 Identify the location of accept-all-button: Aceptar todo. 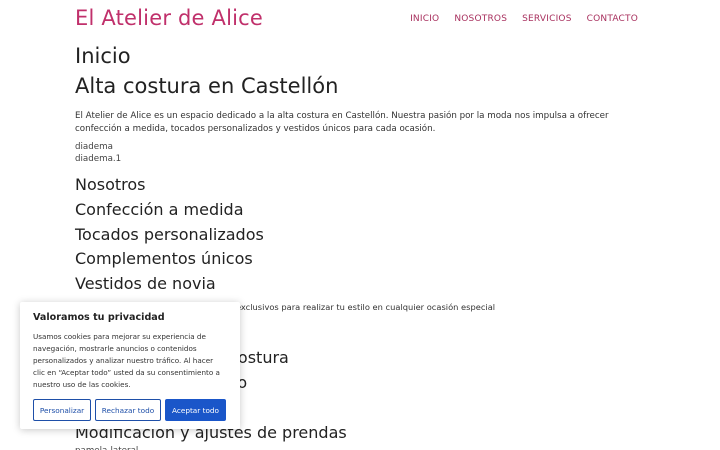
(195, 410).